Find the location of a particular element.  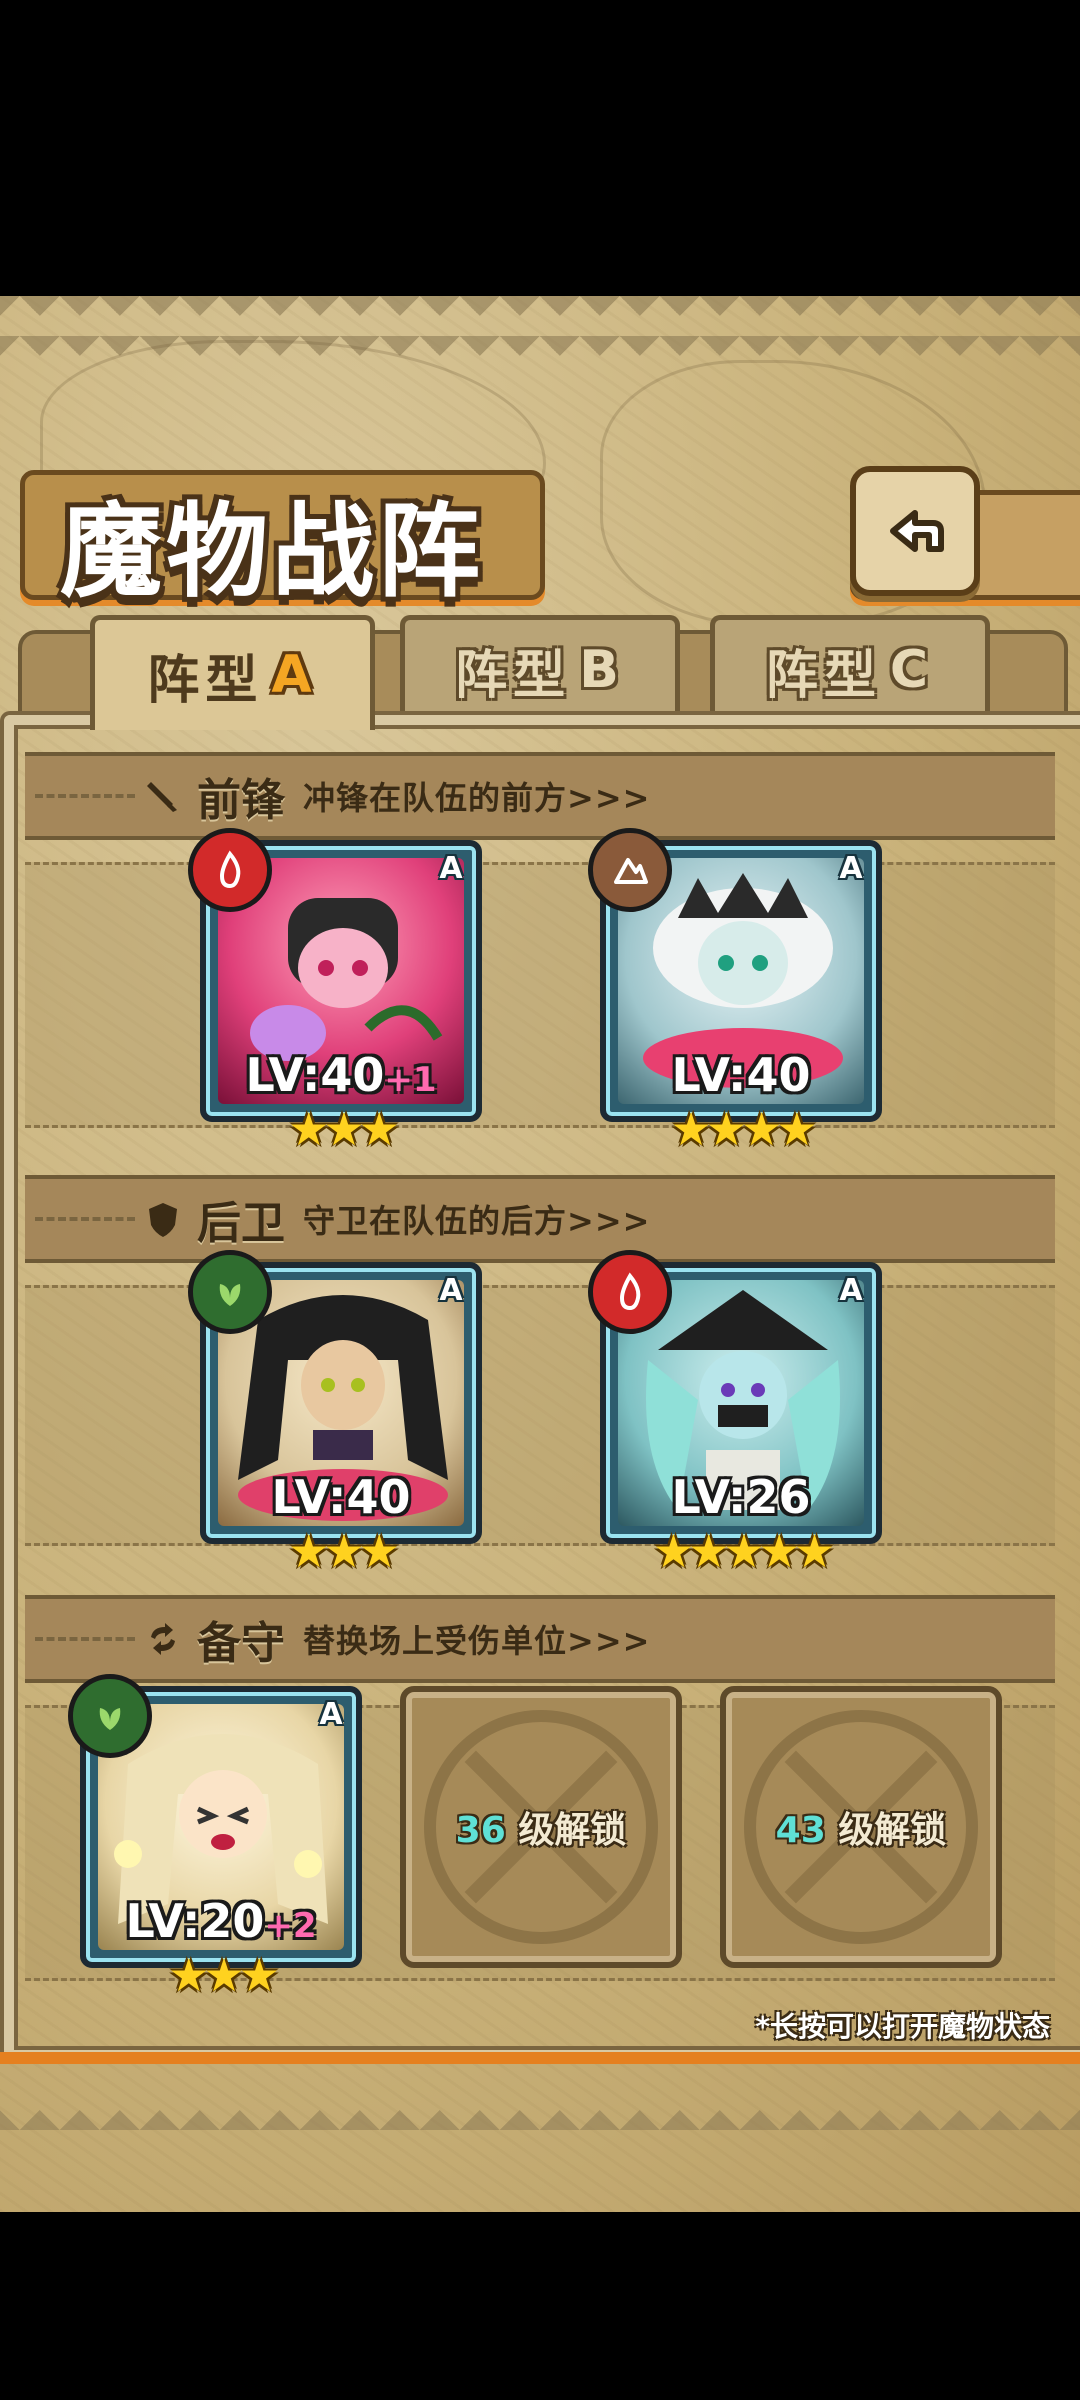

tab-formation-b: 阵型 B is located at coordinates (540, 667).